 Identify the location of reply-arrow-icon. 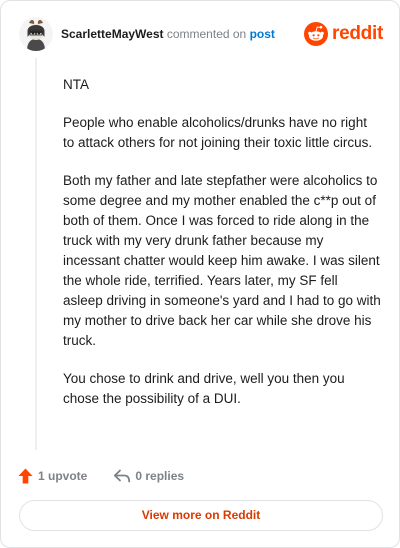
(122, 476).